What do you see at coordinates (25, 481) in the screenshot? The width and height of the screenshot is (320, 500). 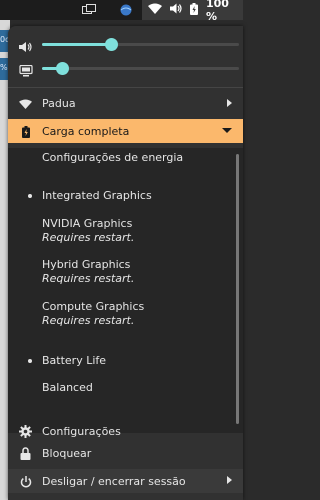 I see `power-icon` at bounding box center [25, 481].